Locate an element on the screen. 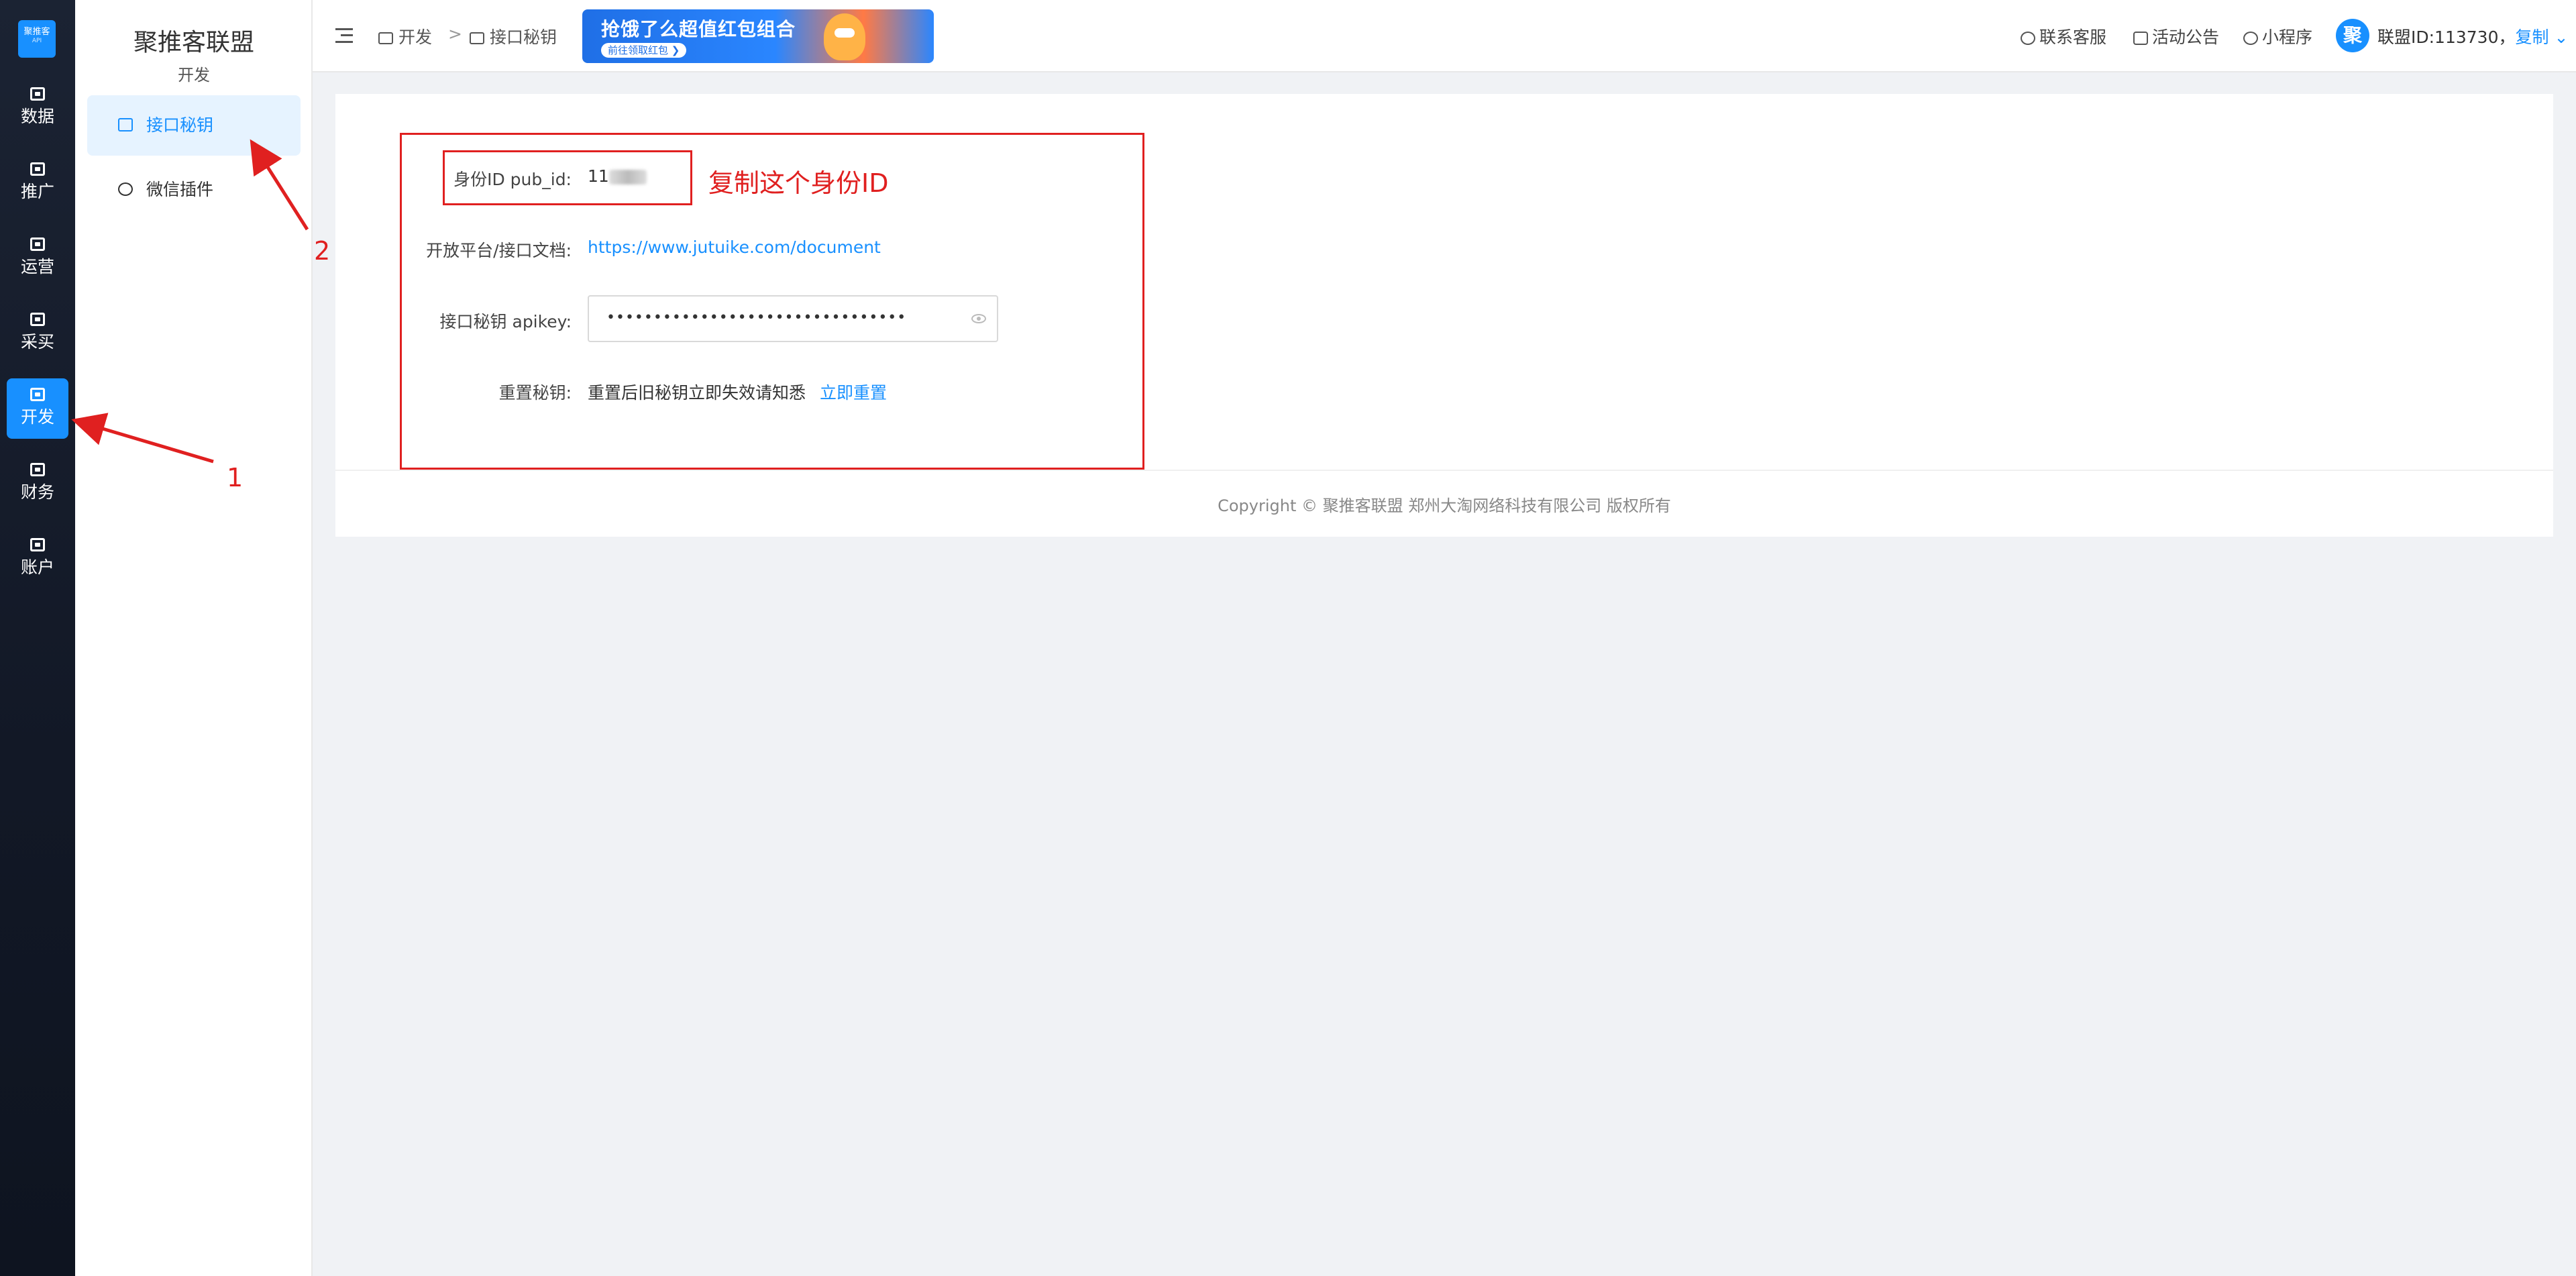  sidebar-item-wechat-plugin: 微信插件 is located at coordinates (194, 190).